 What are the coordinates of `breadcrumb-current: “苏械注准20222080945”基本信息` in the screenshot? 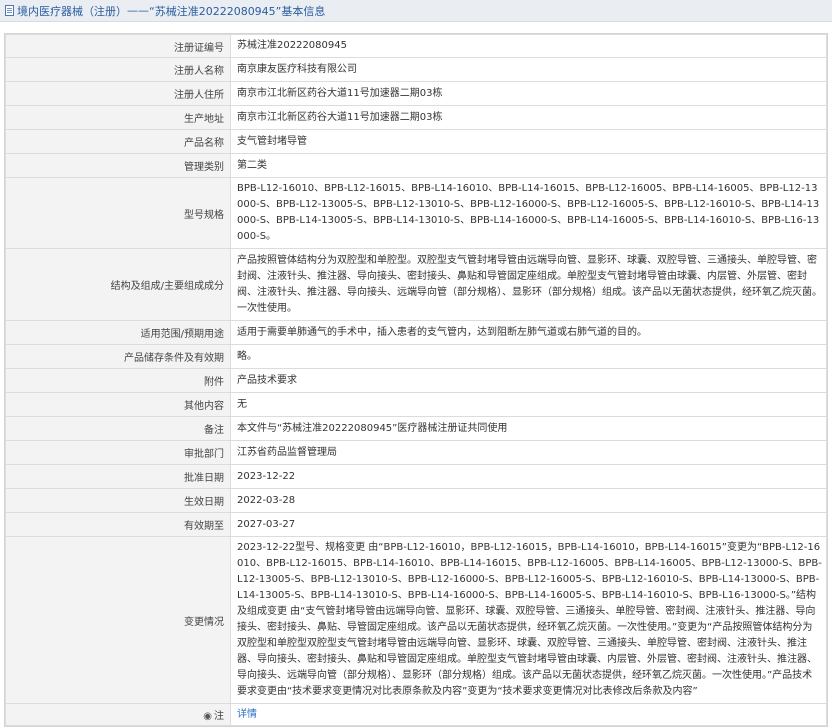 It's located at (237, 11).